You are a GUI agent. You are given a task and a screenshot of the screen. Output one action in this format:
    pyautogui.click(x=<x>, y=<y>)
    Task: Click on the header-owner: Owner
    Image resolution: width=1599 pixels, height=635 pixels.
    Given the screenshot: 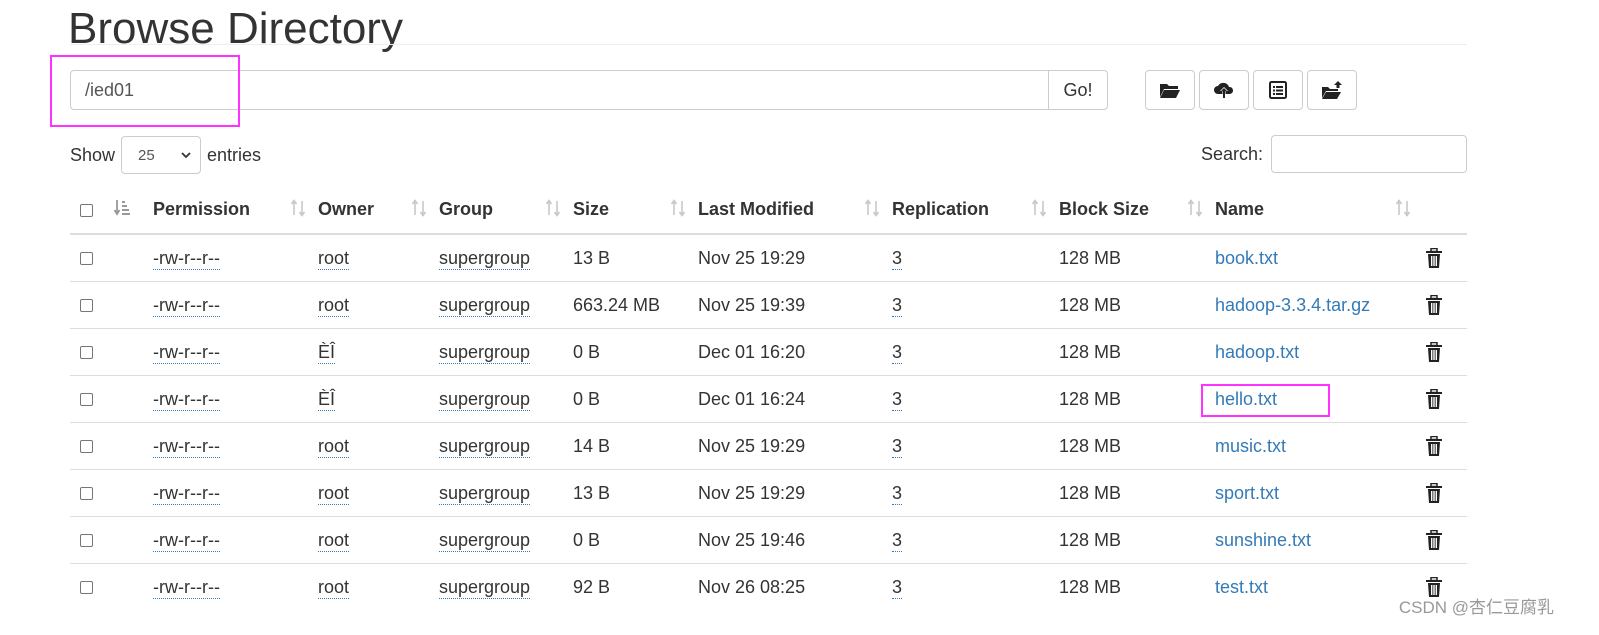 What is the action you would take?
    pyautogui.click(x=378, y=210)
    